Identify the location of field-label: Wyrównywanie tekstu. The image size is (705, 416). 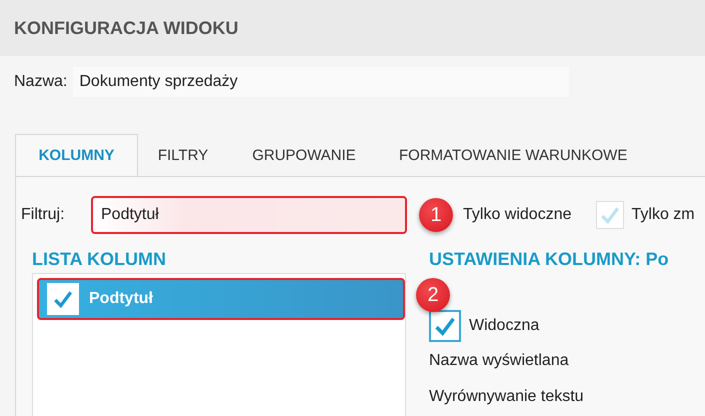
(507, 397).